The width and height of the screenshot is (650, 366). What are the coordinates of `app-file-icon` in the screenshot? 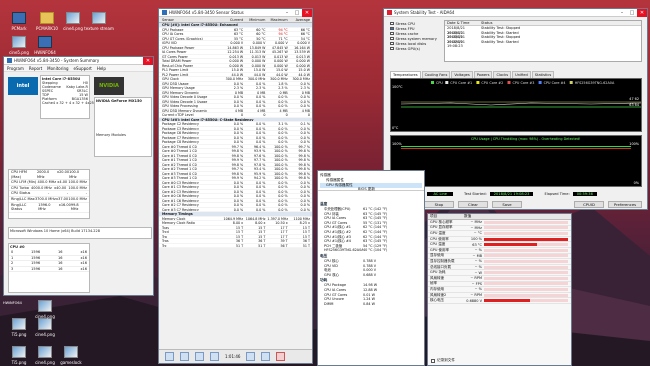 It's located at (19, 18).